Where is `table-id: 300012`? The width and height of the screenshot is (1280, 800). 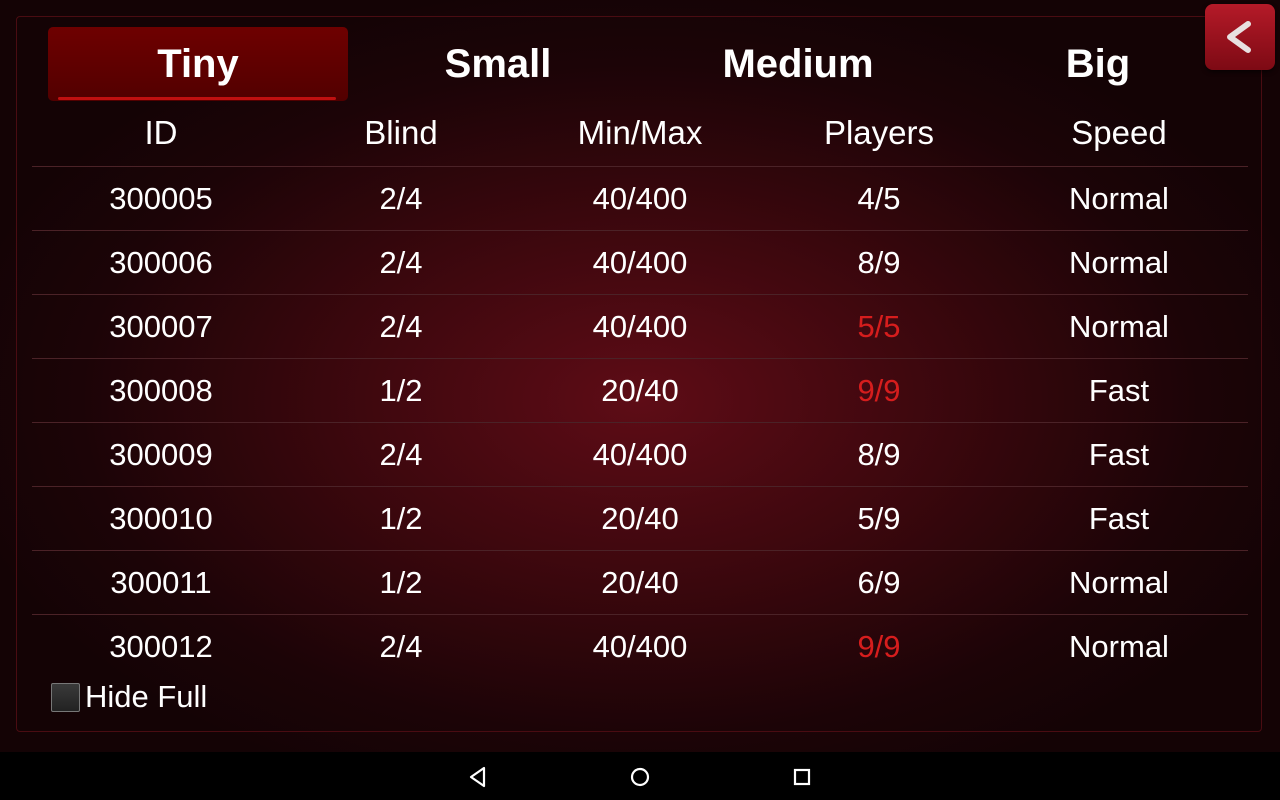
table-id: 300012 is located at coordinates (161, 646).